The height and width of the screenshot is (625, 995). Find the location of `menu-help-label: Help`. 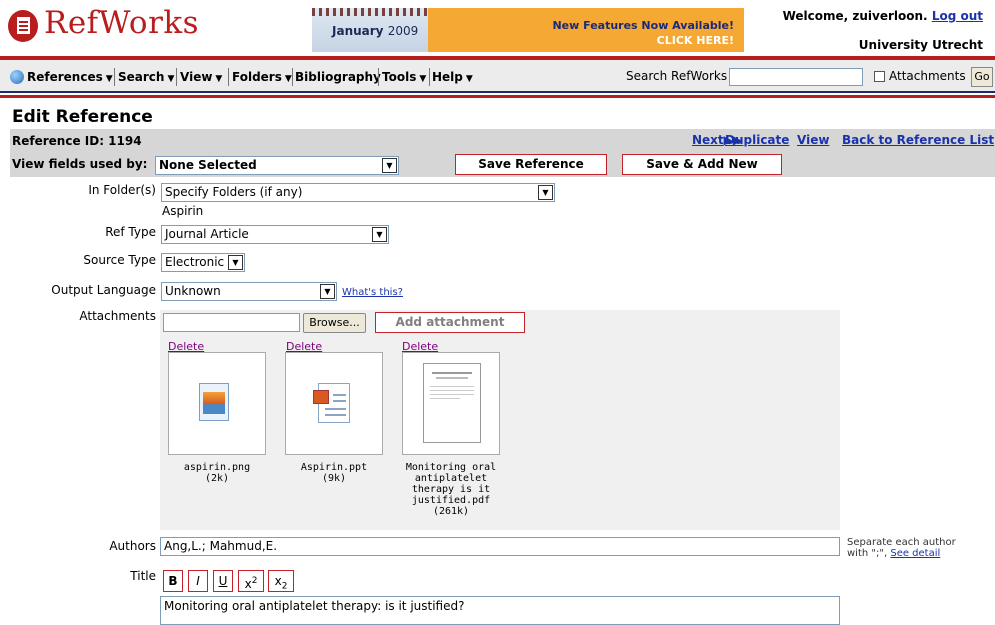

menu-help-label: Help is located at coordinates (447, 77).